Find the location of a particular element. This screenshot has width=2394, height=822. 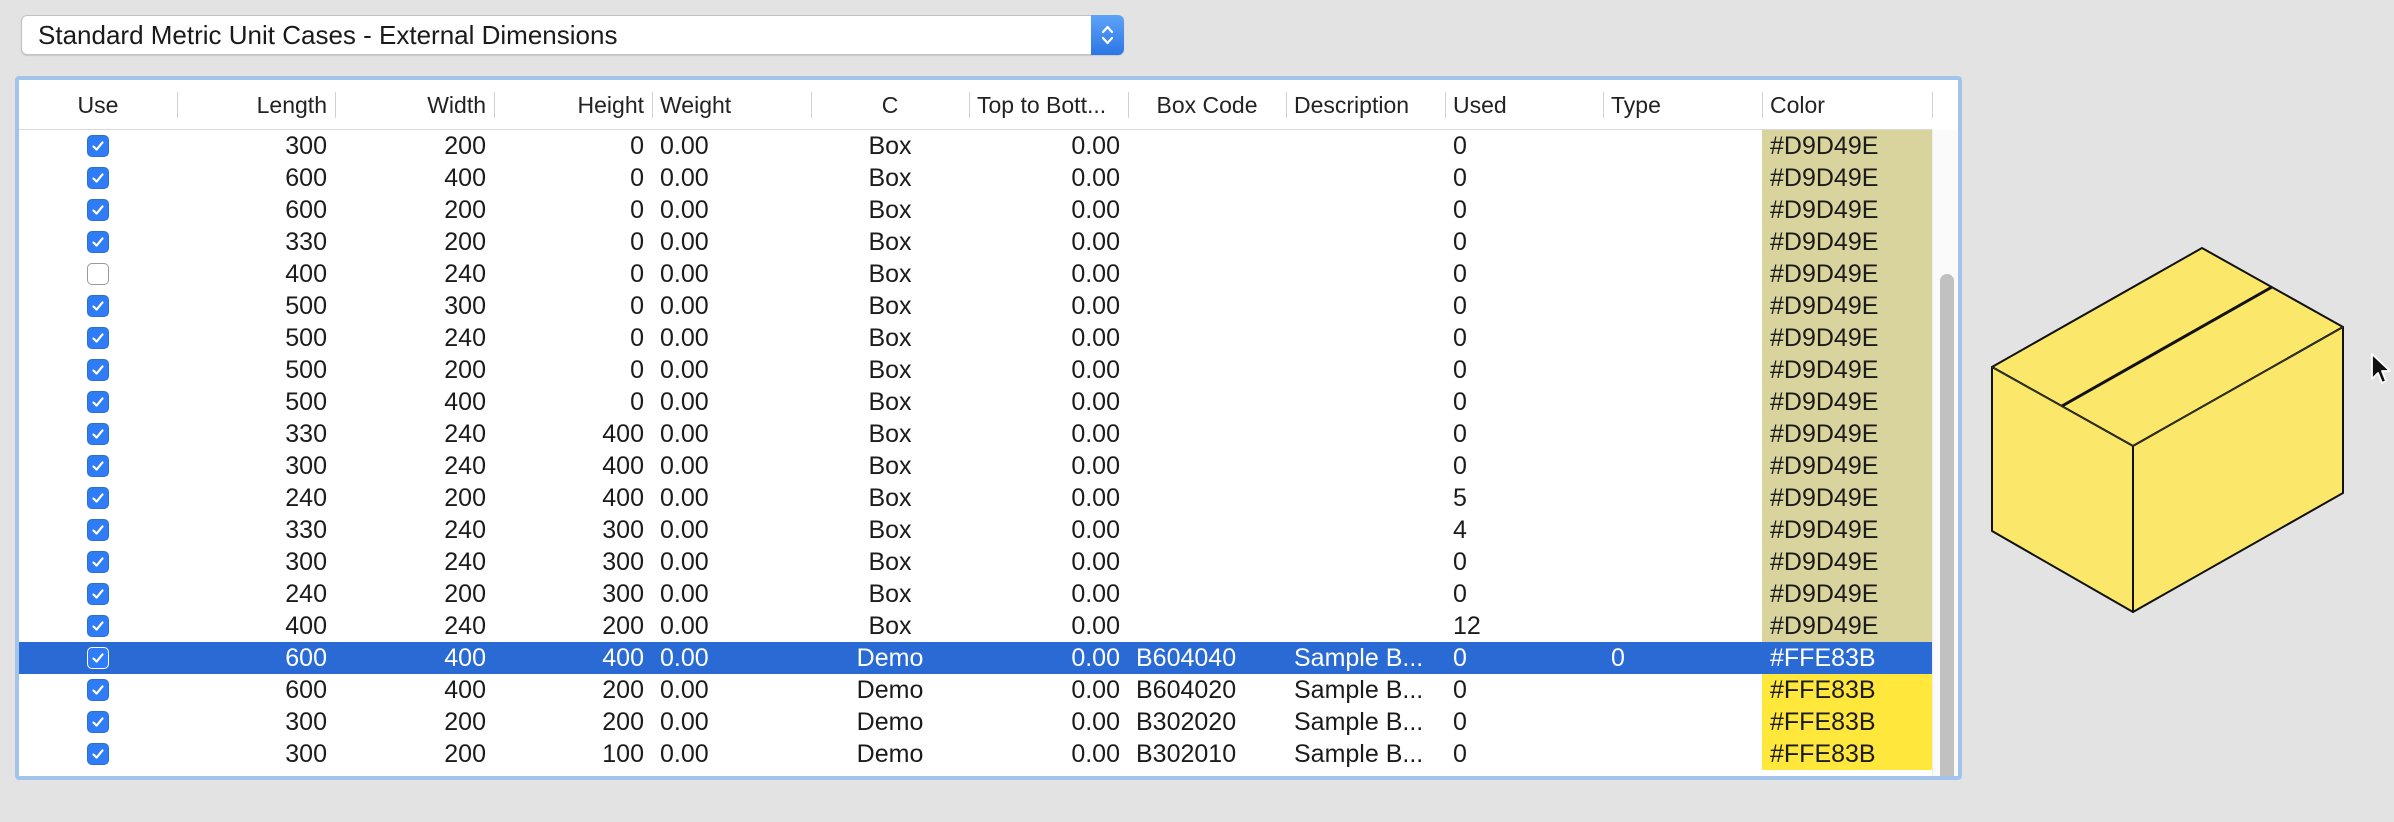

table-row: 500 200 0 0.00 Box 0.00 0 #D9D49E is located at coordinates (975, 370).